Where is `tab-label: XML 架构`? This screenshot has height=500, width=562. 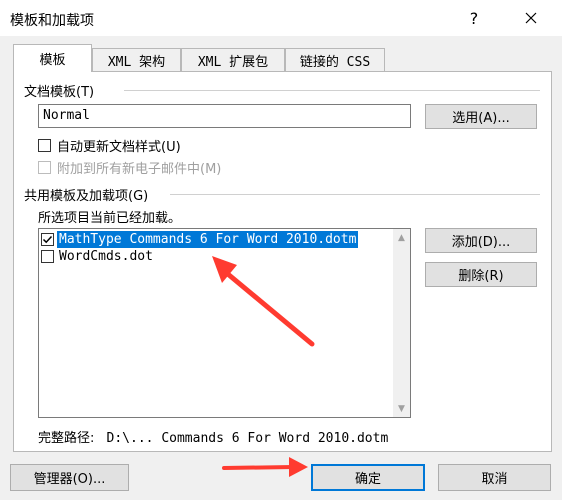
tab-label: XML 架构 is located at coordinates (136, 62).